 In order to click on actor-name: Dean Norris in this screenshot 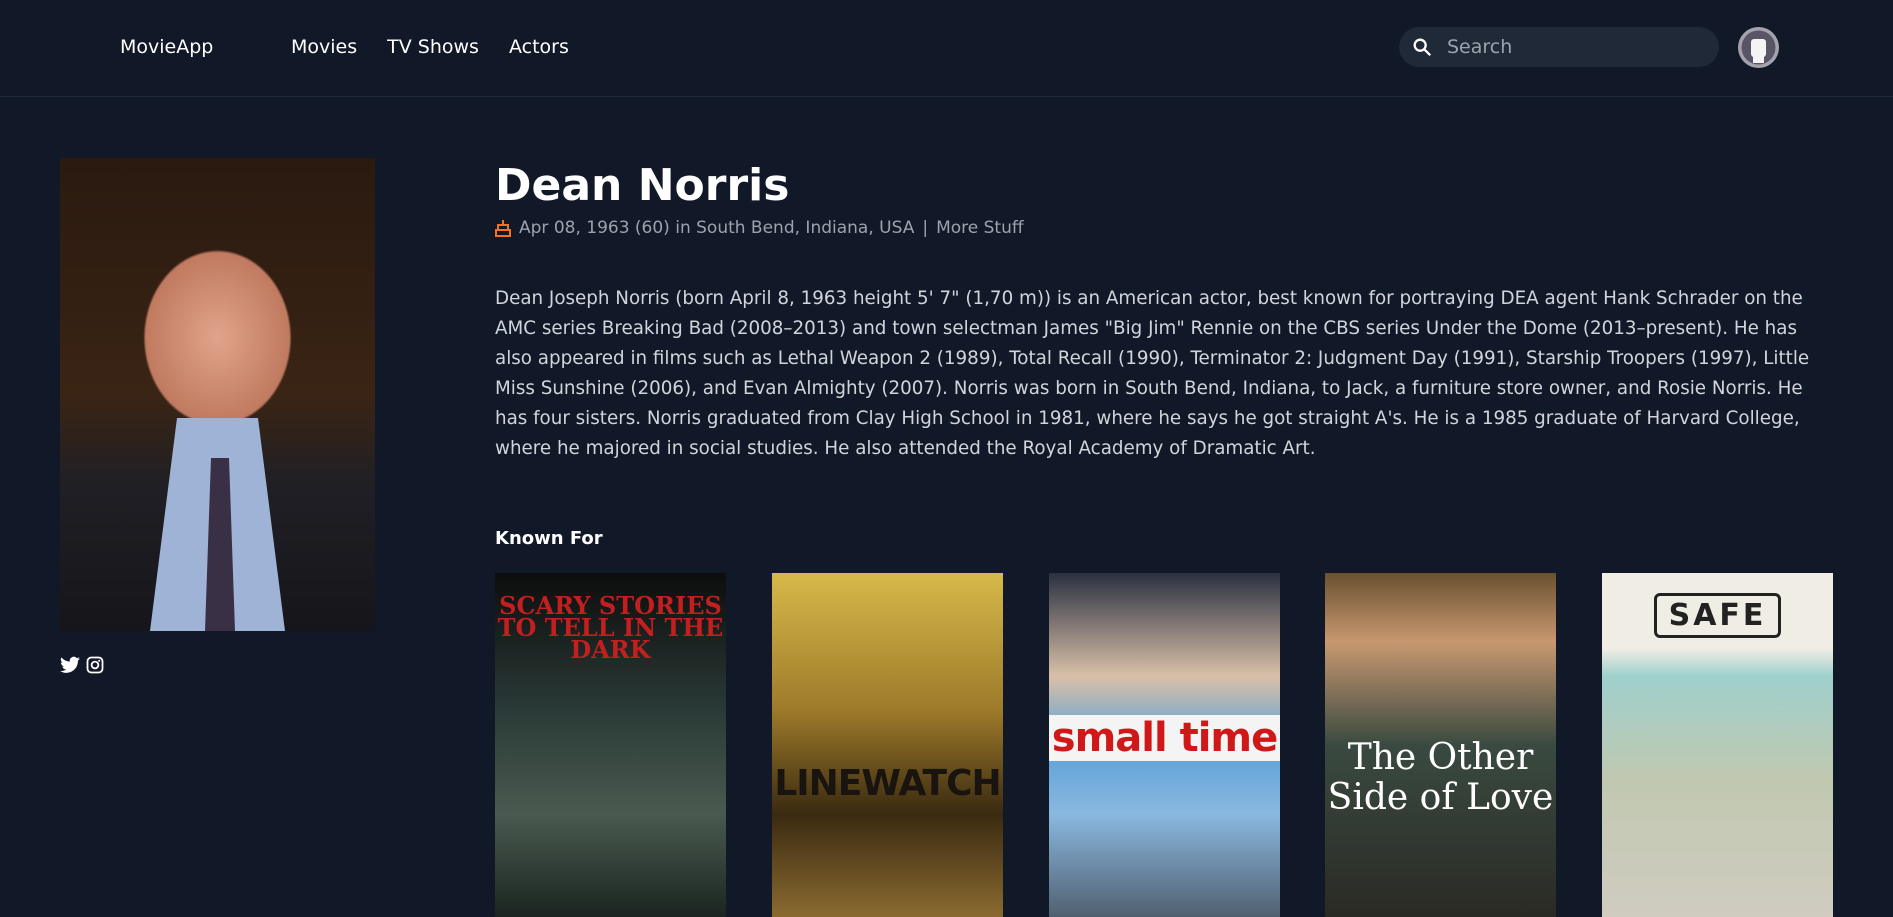, I will do `click(642, 185)`.